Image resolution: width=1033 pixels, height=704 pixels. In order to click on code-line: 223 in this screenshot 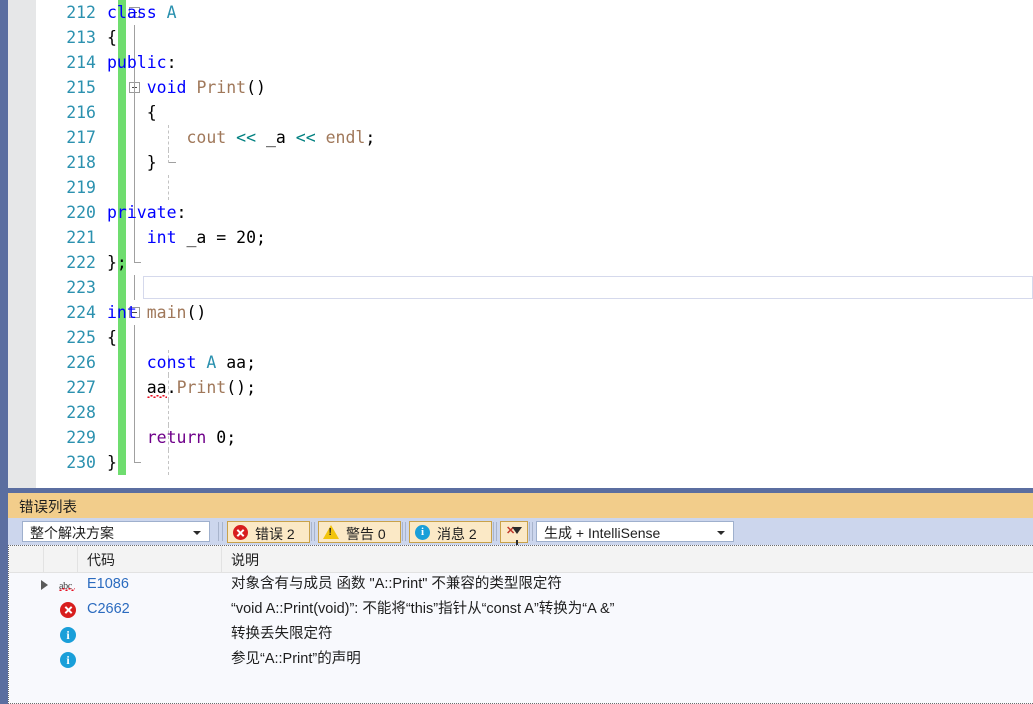, I will do `click(534, 287)`.